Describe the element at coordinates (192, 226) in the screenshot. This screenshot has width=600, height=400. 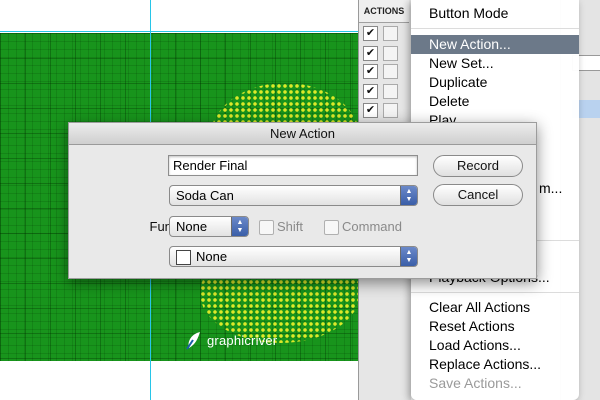
I see `function-key-value: None` at that location.